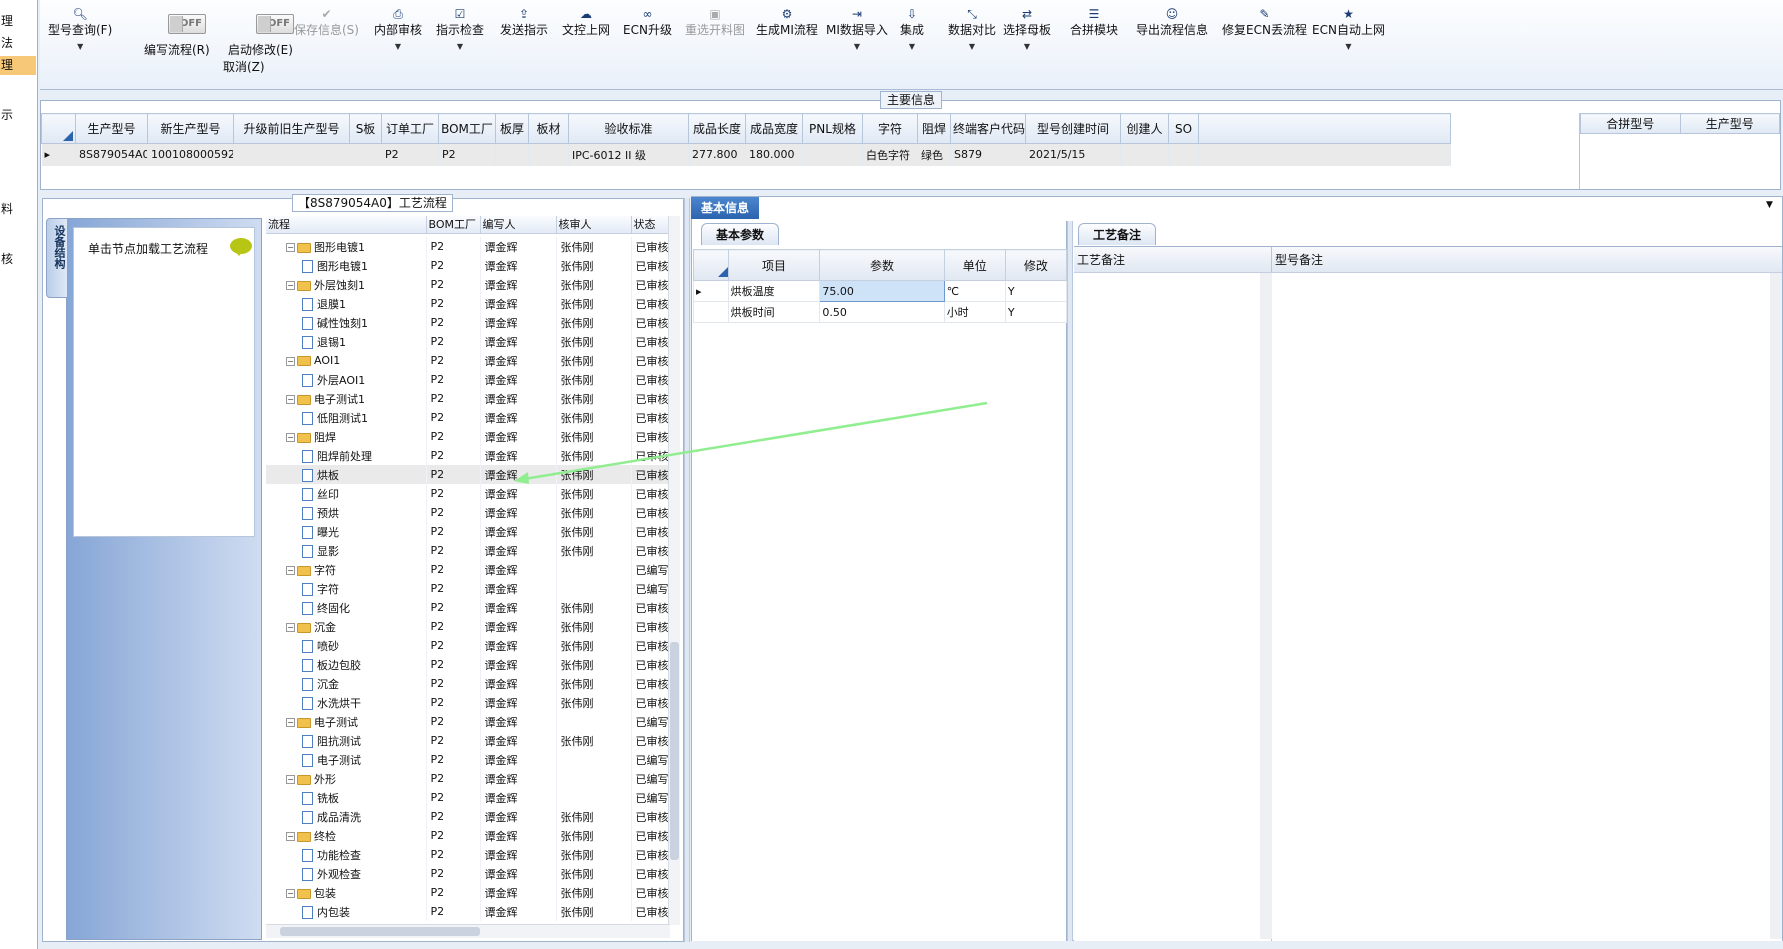 This screenshot has height=949, width=1783. I want to click on tree-node: 铣板, so click(346, 797).